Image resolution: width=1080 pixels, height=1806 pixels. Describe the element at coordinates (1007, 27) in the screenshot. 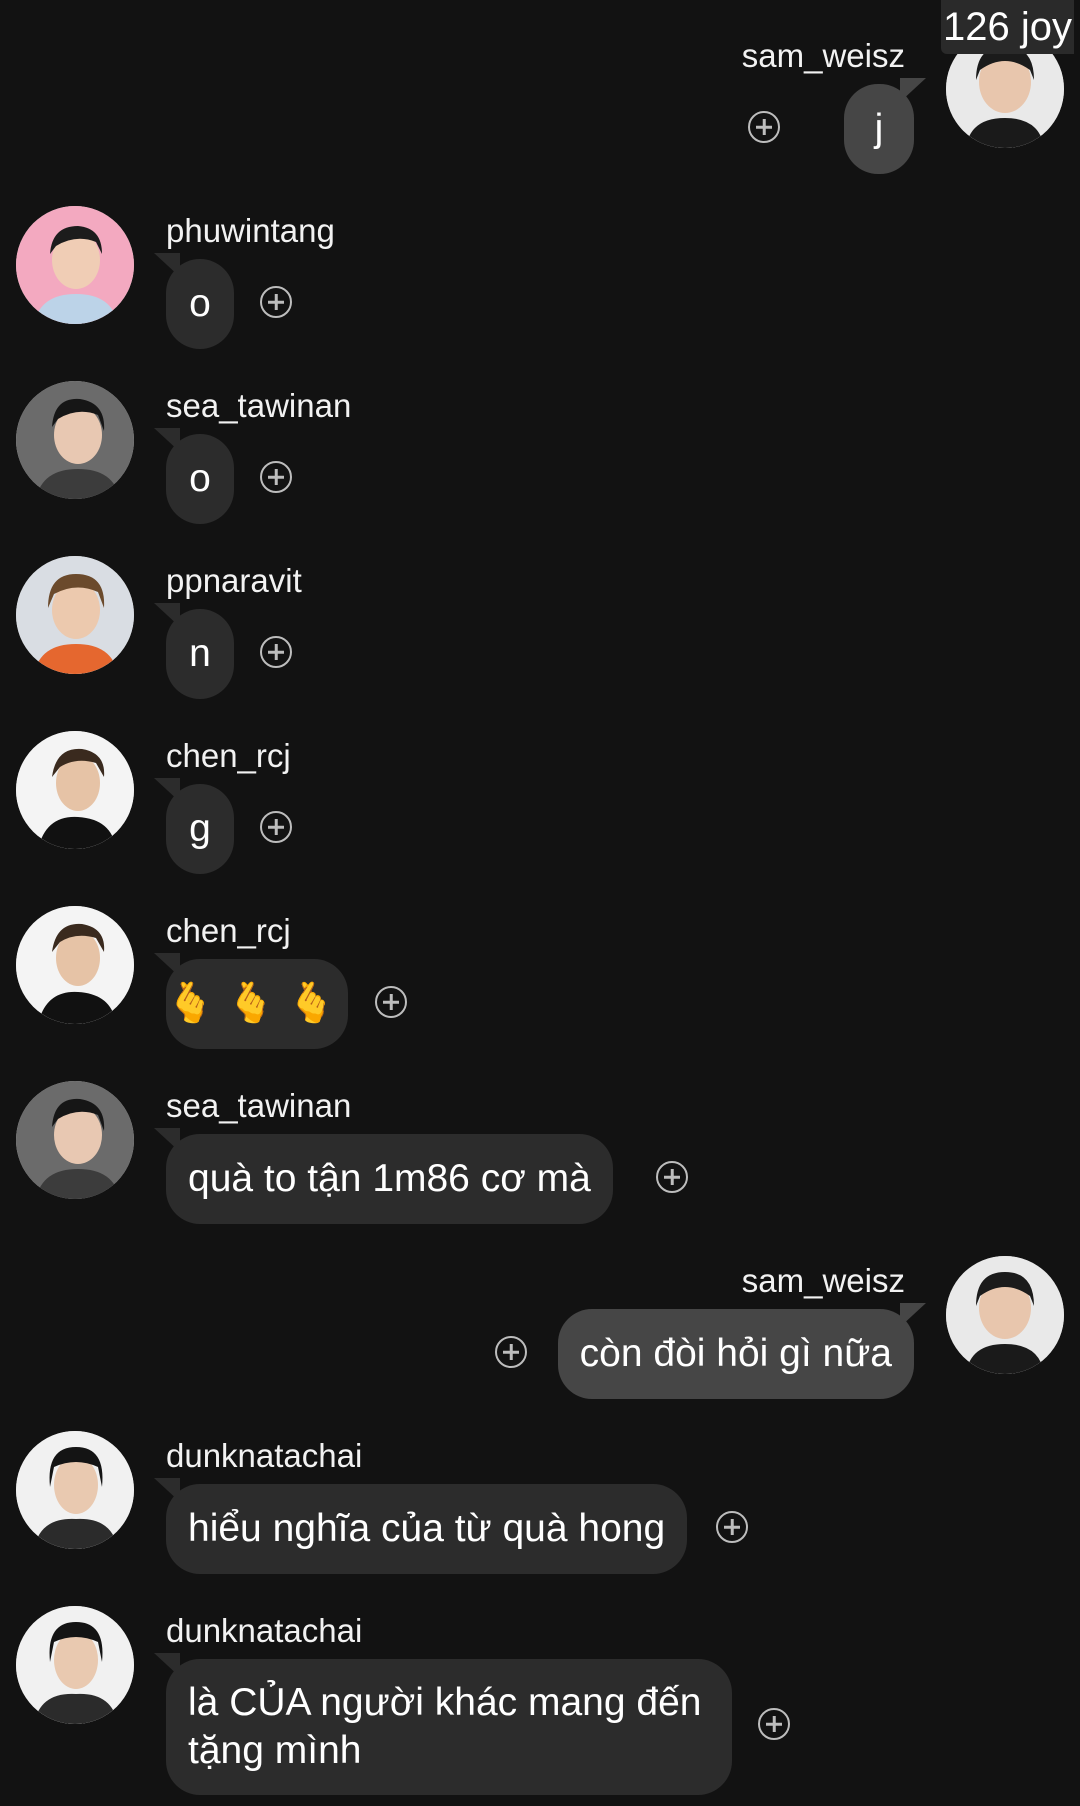

I see `viewer-count-badge: 126 joy` at that location.